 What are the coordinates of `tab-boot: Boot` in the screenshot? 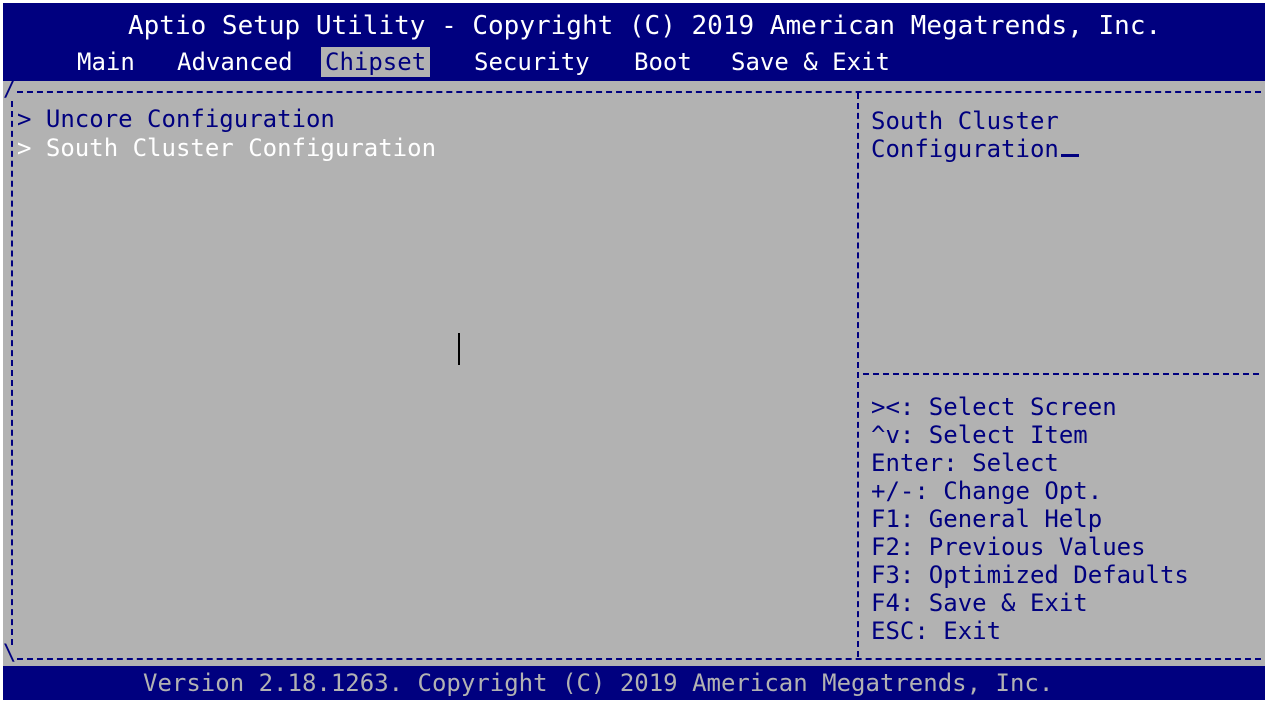 It's located at (663, 62).